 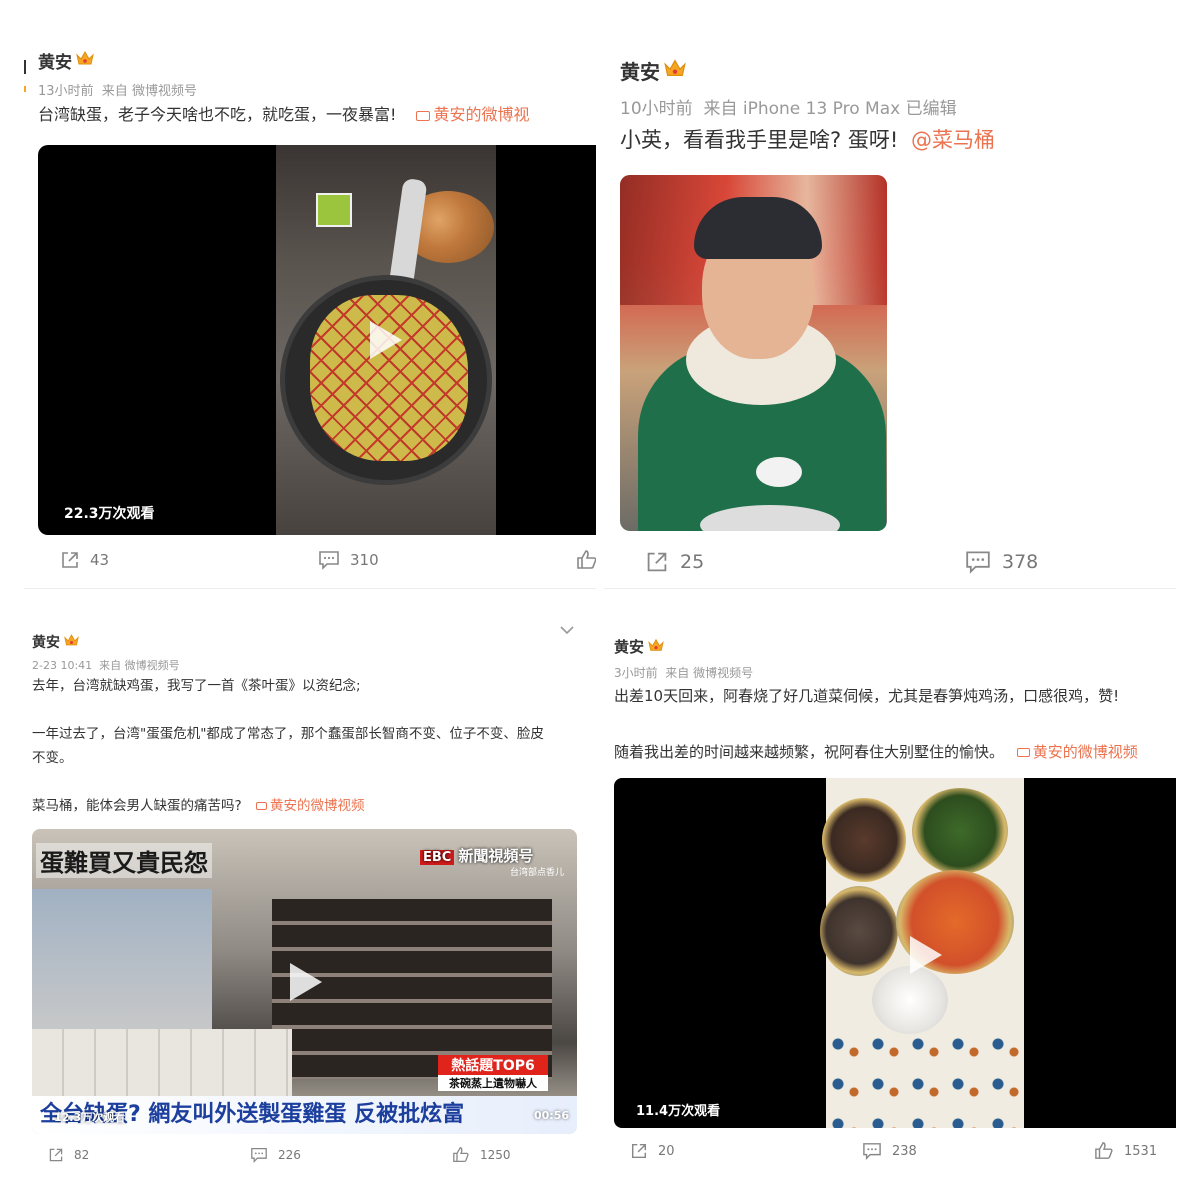 What do you see at coordinates (364, 560) in the screenshot?
I see `comment-count: 310` at bounding box center [364, 560].